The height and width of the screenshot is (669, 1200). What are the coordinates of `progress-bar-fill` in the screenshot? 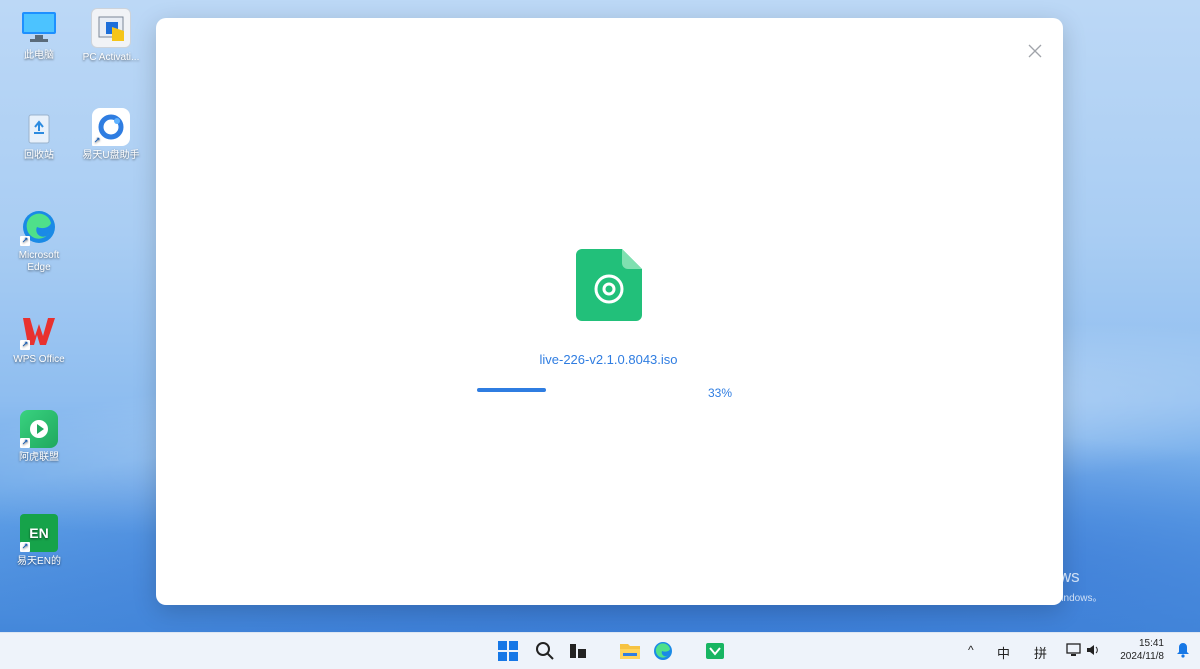 It's located at (512, 390).